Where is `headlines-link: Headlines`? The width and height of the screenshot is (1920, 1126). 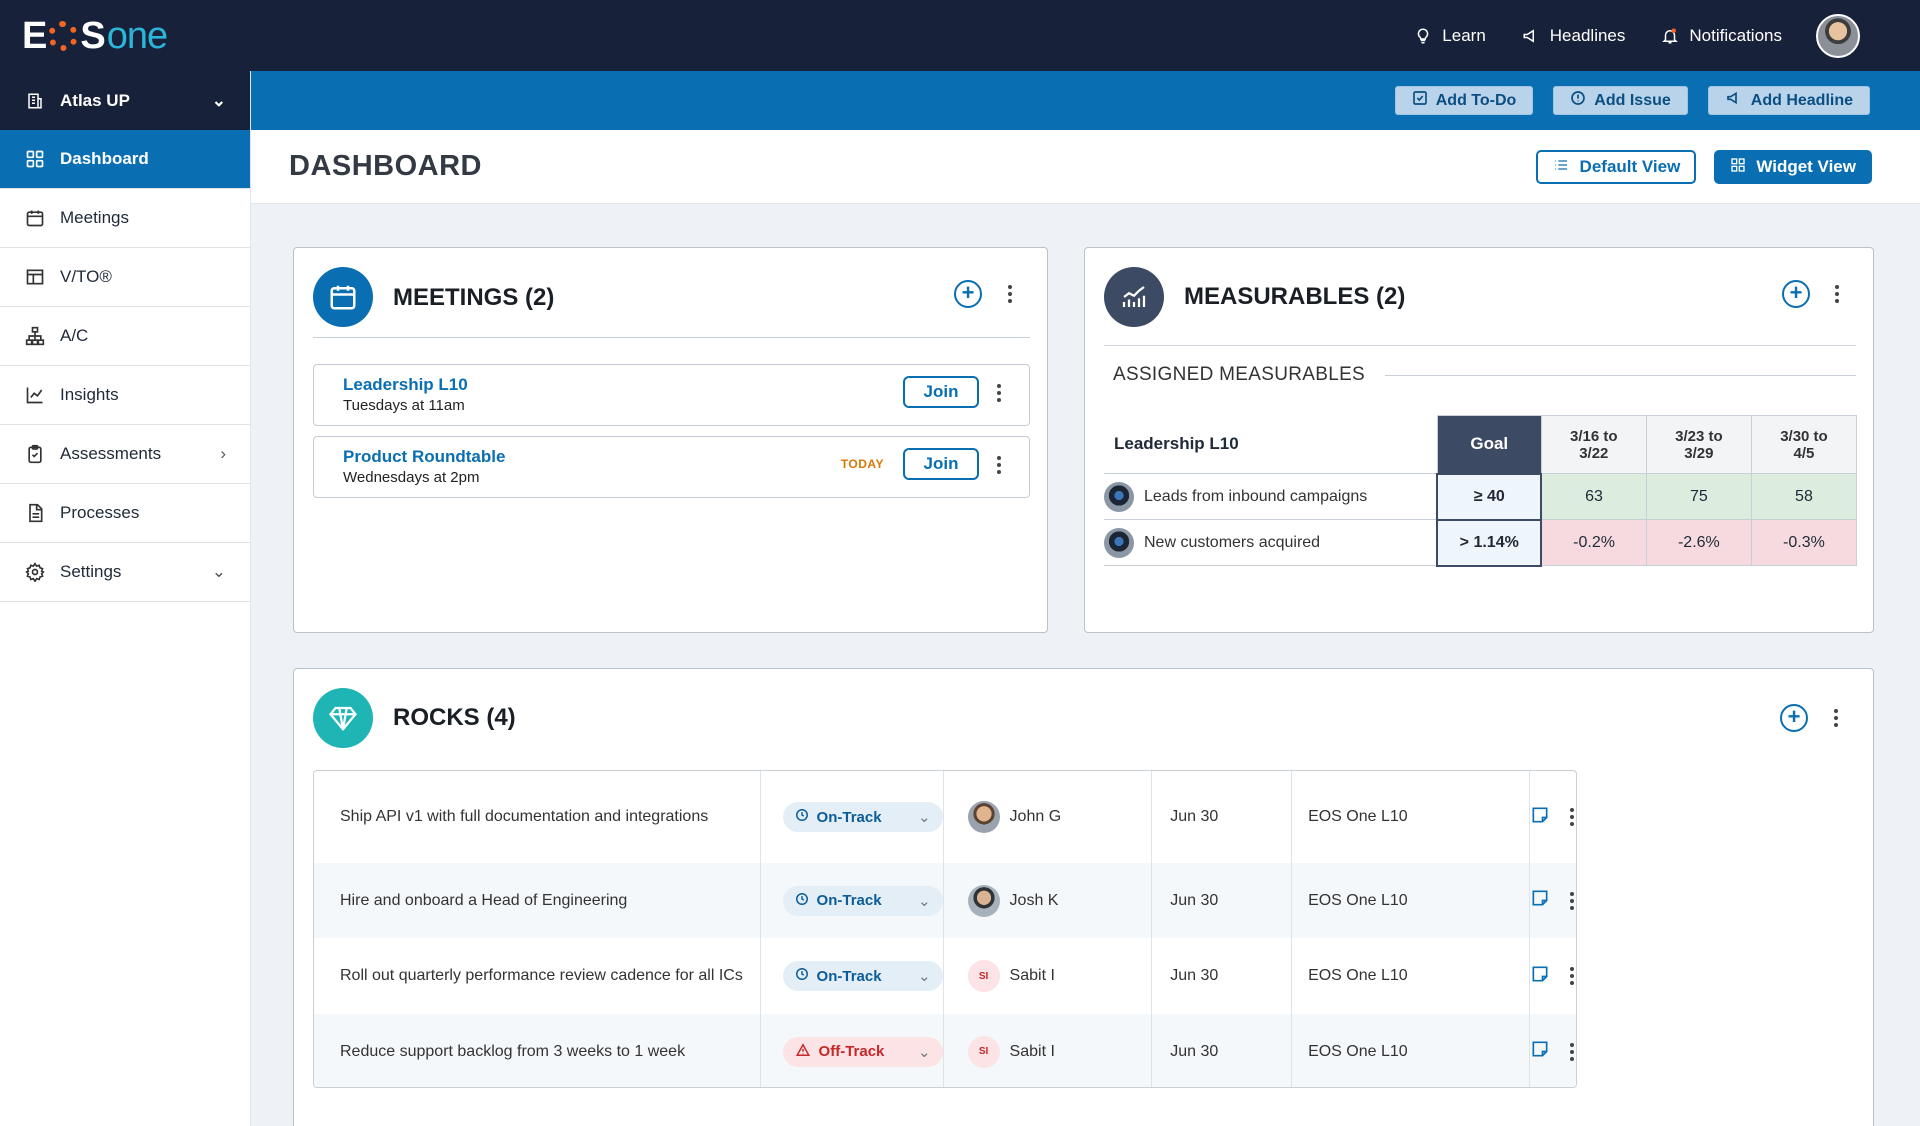
headlines-link: Headlines is located at coordinates (1572, 36).